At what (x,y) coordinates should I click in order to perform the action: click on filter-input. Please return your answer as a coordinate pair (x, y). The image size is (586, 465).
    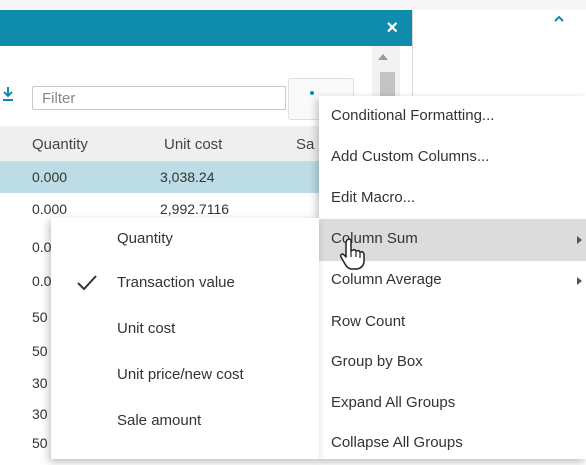
    Looking at the image, I should click on (159, 98).